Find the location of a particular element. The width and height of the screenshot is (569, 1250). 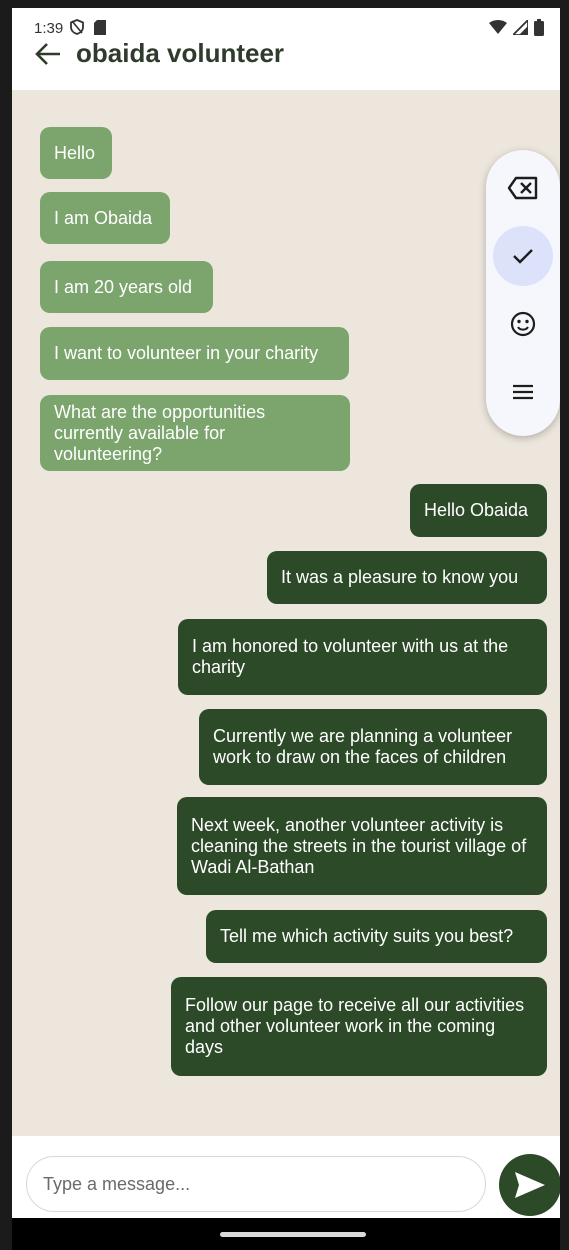

message-bubble: I am 20 years old is located at coordinates (126, 287).